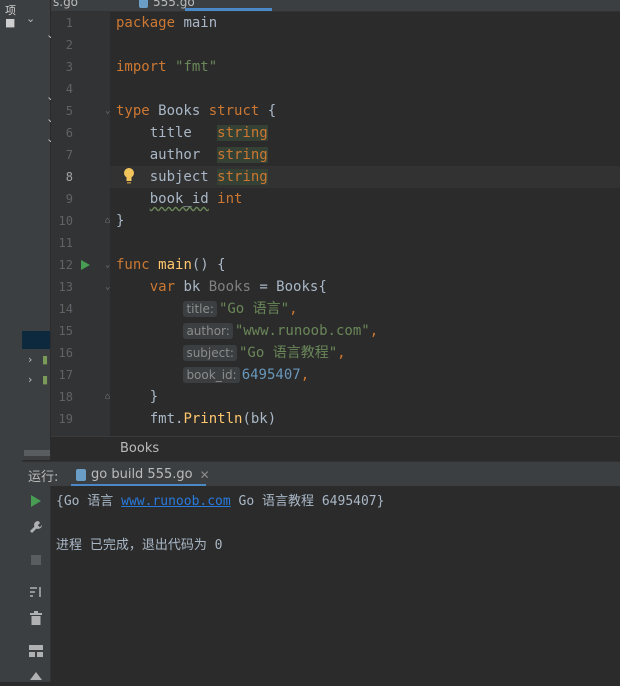  Describe the element at coordinates (200, 309) in the screenshot. I see `inlay-hint: title:` at that location.